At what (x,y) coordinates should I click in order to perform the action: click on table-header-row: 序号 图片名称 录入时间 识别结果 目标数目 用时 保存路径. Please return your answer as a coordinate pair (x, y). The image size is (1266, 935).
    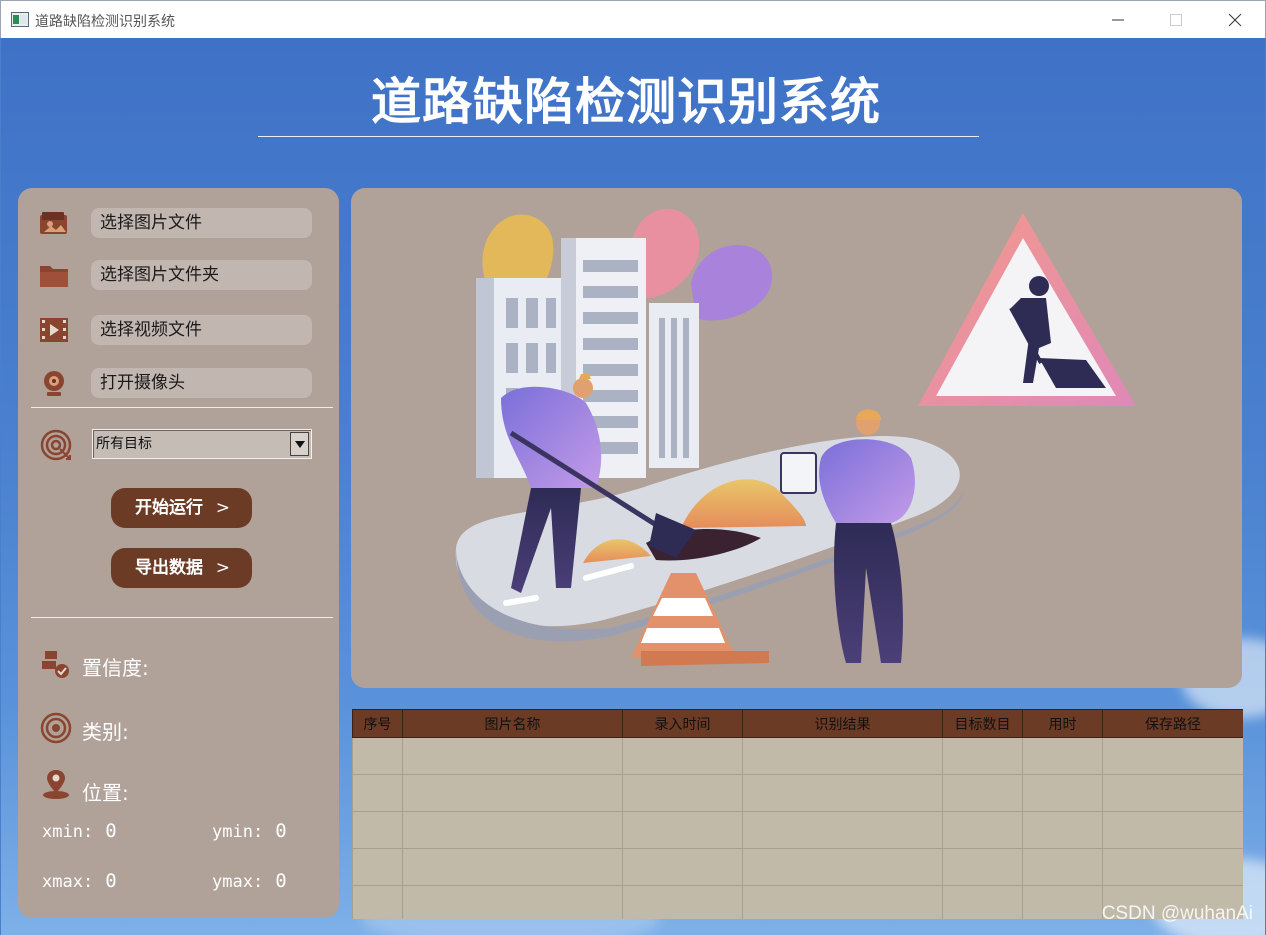
    Looking at the image, I should click on (797, 723).